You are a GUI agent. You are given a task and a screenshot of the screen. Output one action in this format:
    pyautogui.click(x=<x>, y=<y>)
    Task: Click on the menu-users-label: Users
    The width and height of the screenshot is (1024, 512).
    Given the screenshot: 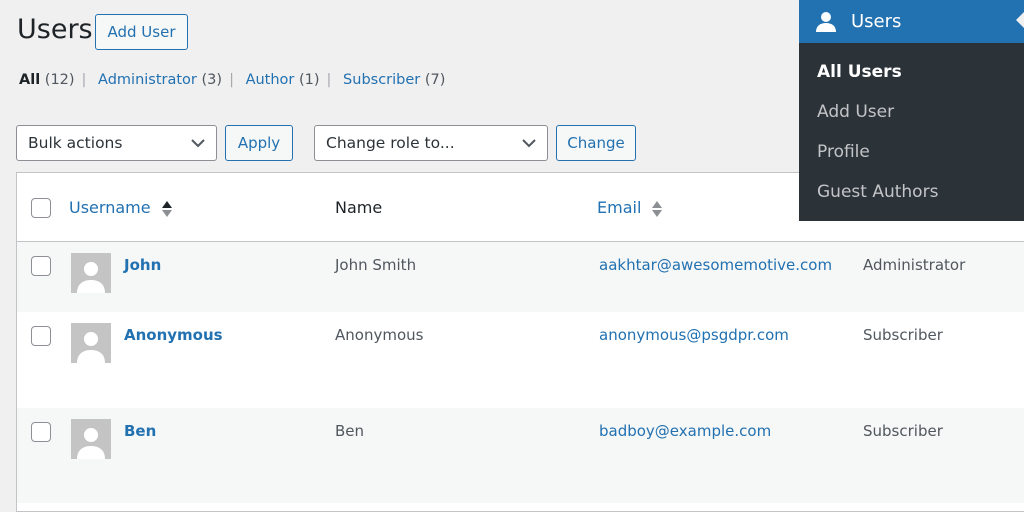 What is the action you would take?
    pyautogui.click(x=876, y=21)
    